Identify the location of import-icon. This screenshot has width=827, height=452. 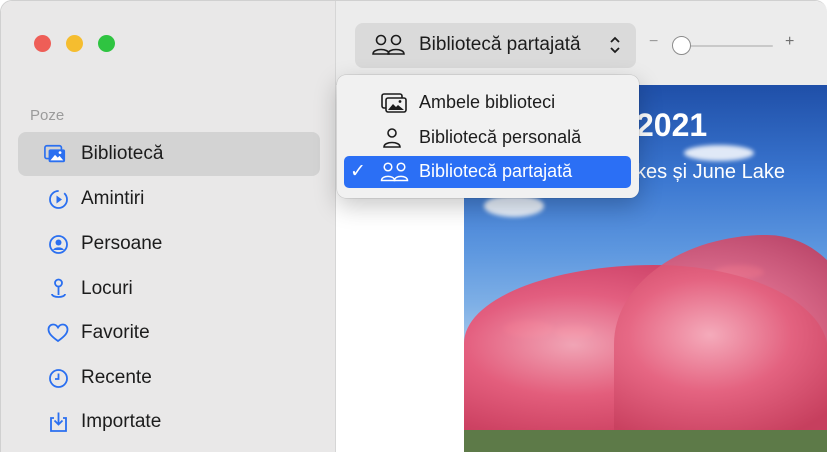
(58, 422).